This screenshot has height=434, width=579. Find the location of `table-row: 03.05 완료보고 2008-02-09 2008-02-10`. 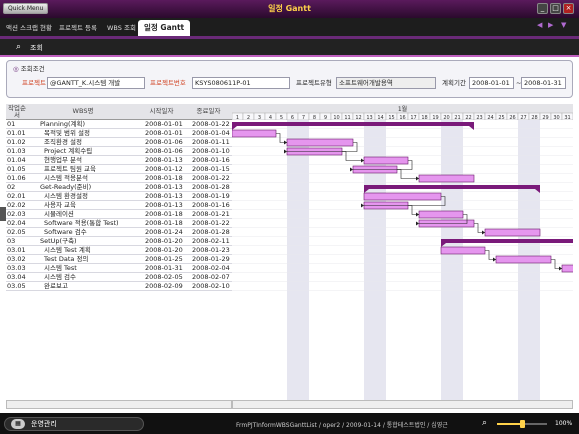

table-row: 03.05 완료보고 2008-02-09 2008-02-10 is located at coordinates (119, 286).